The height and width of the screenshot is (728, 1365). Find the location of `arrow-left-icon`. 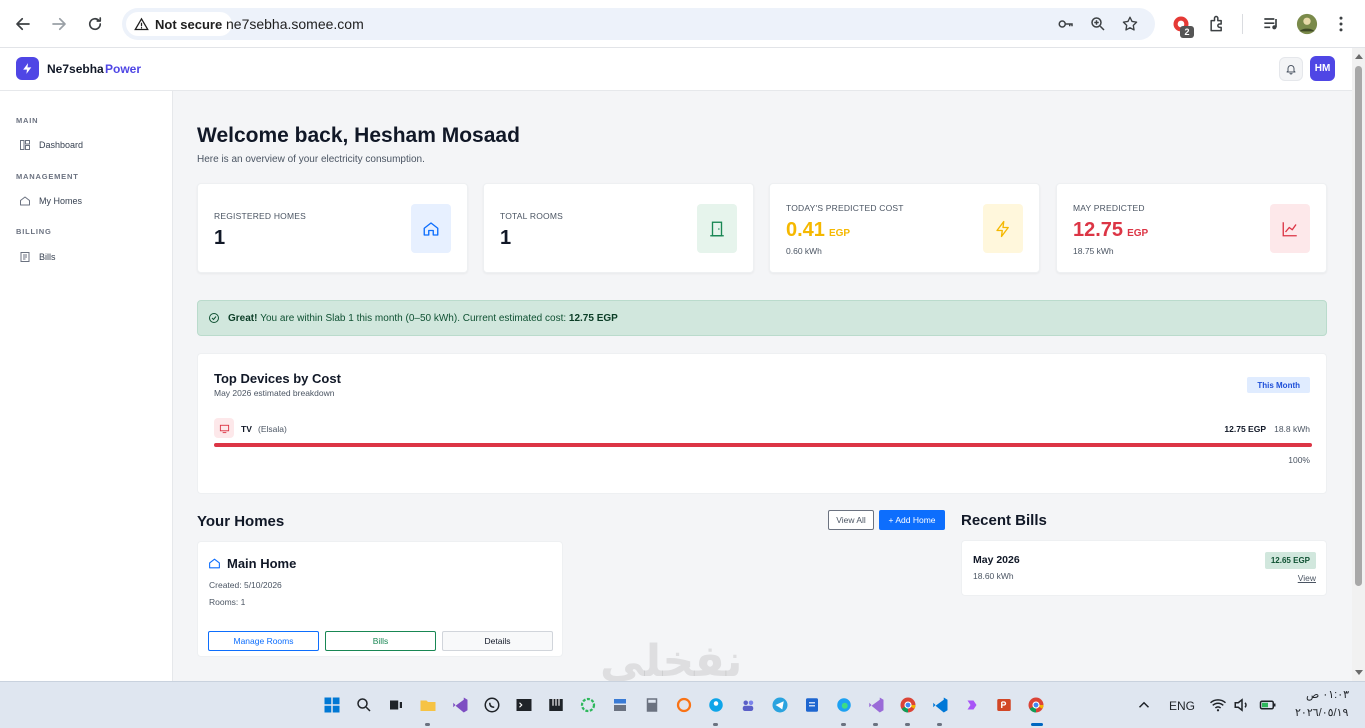

arrow-left-icon is located at coordinates (23, 24).